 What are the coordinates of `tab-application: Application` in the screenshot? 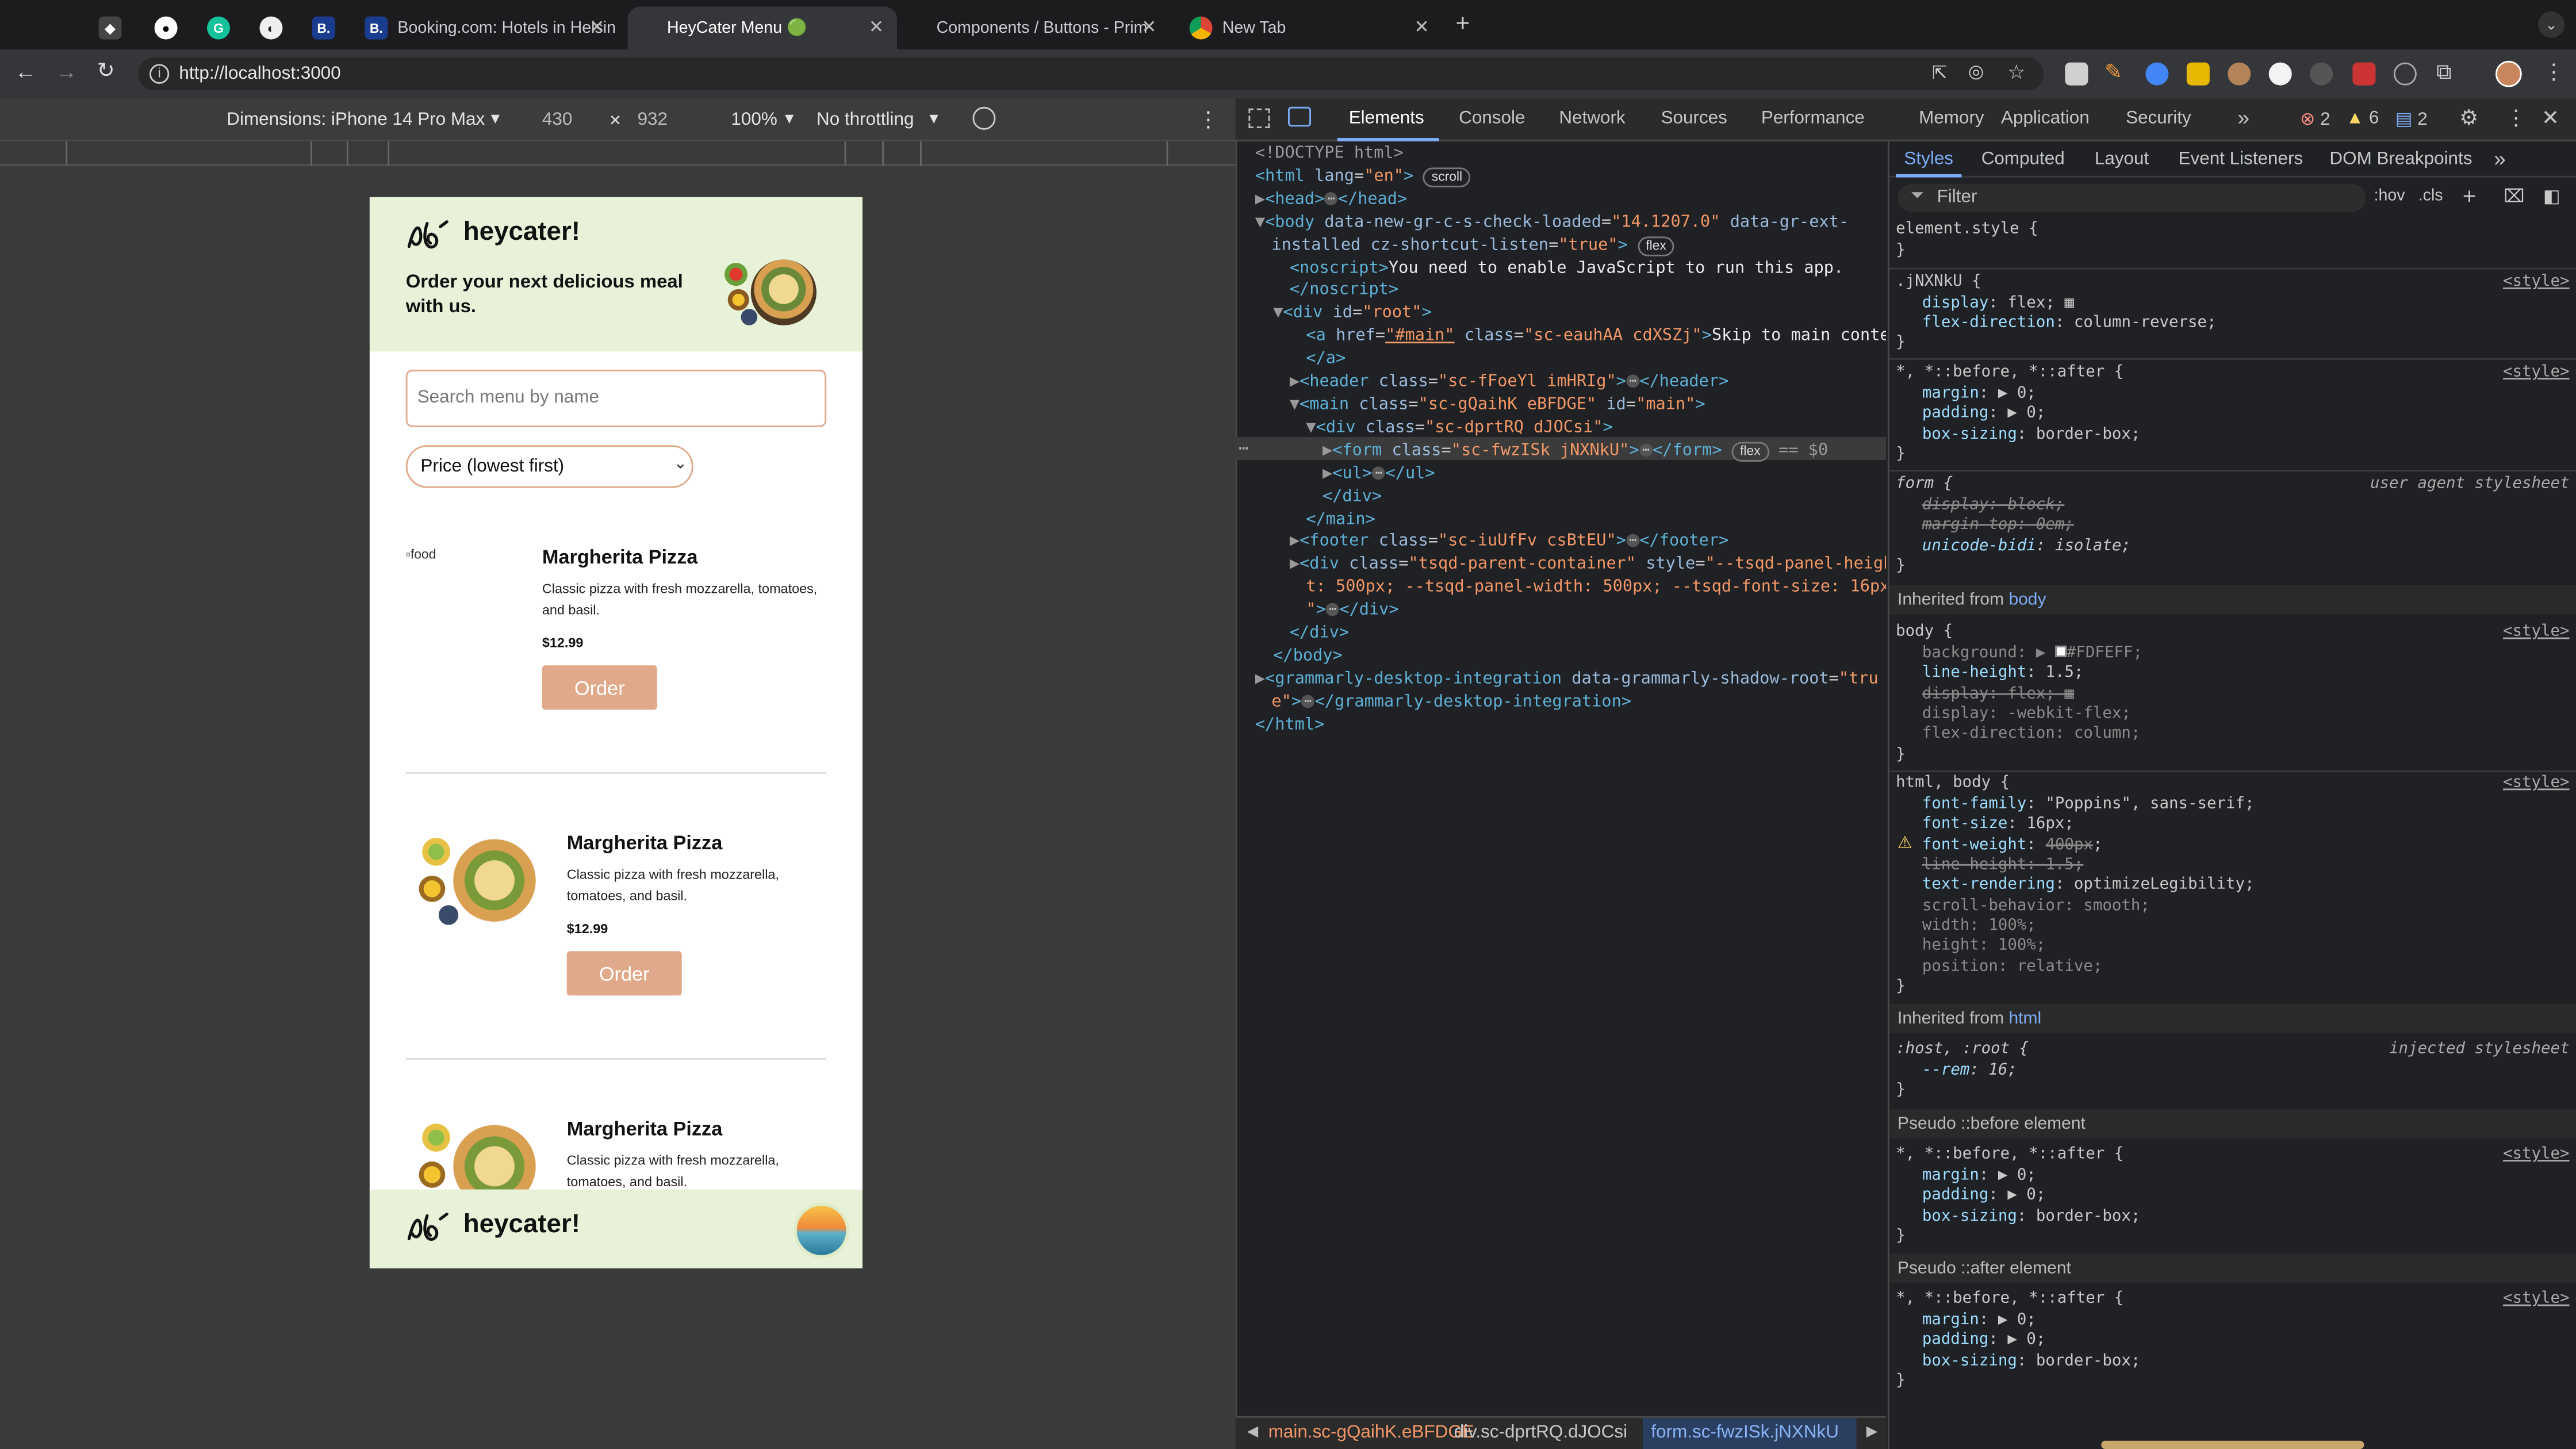 It's located at (2045, 118).